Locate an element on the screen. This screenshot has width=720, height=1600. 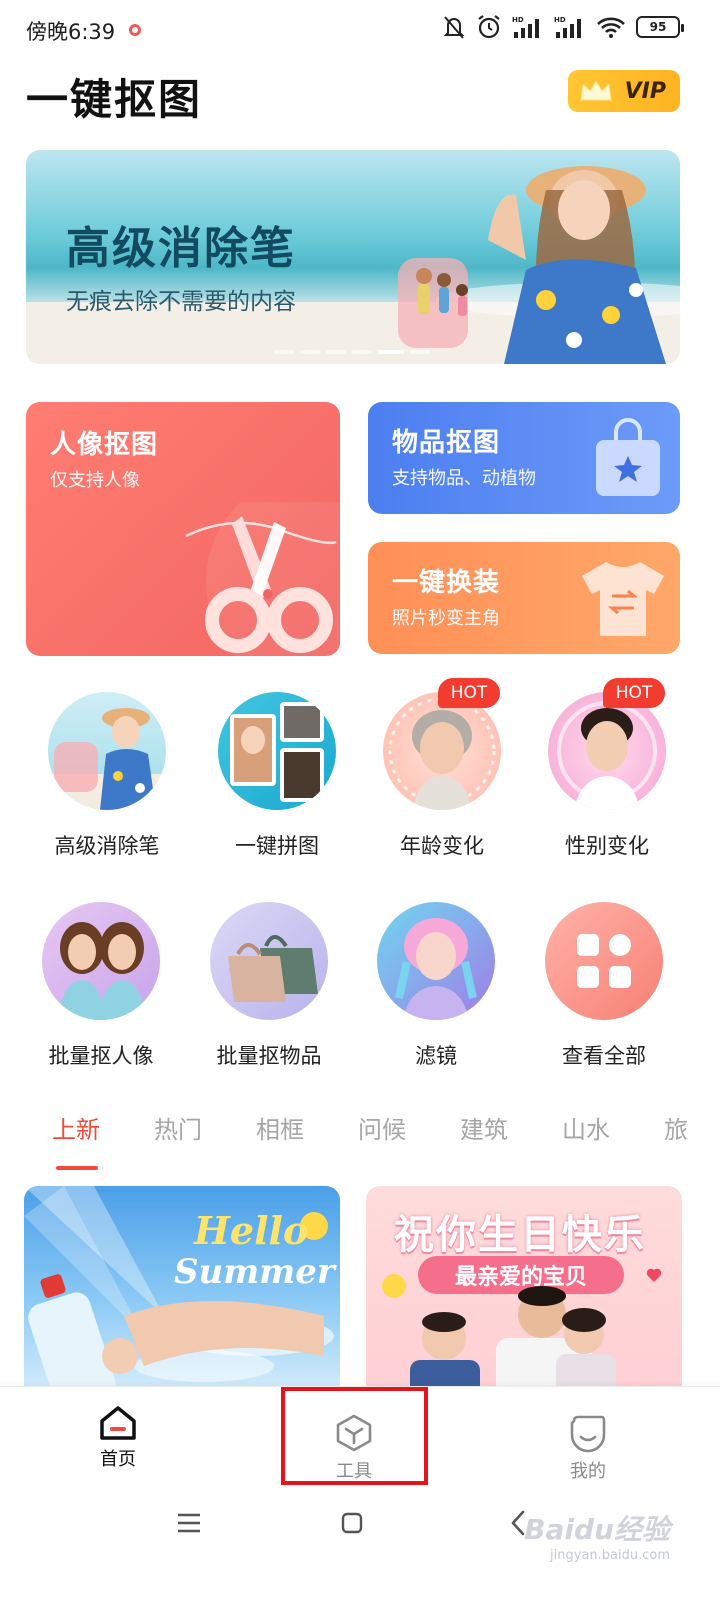
alarm-icon is located at coordinates (489, 27).